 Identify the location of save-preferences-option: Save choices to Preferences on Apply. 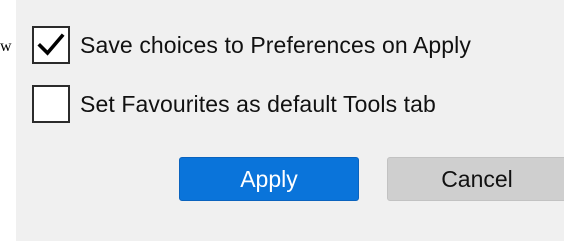
(251, 45).